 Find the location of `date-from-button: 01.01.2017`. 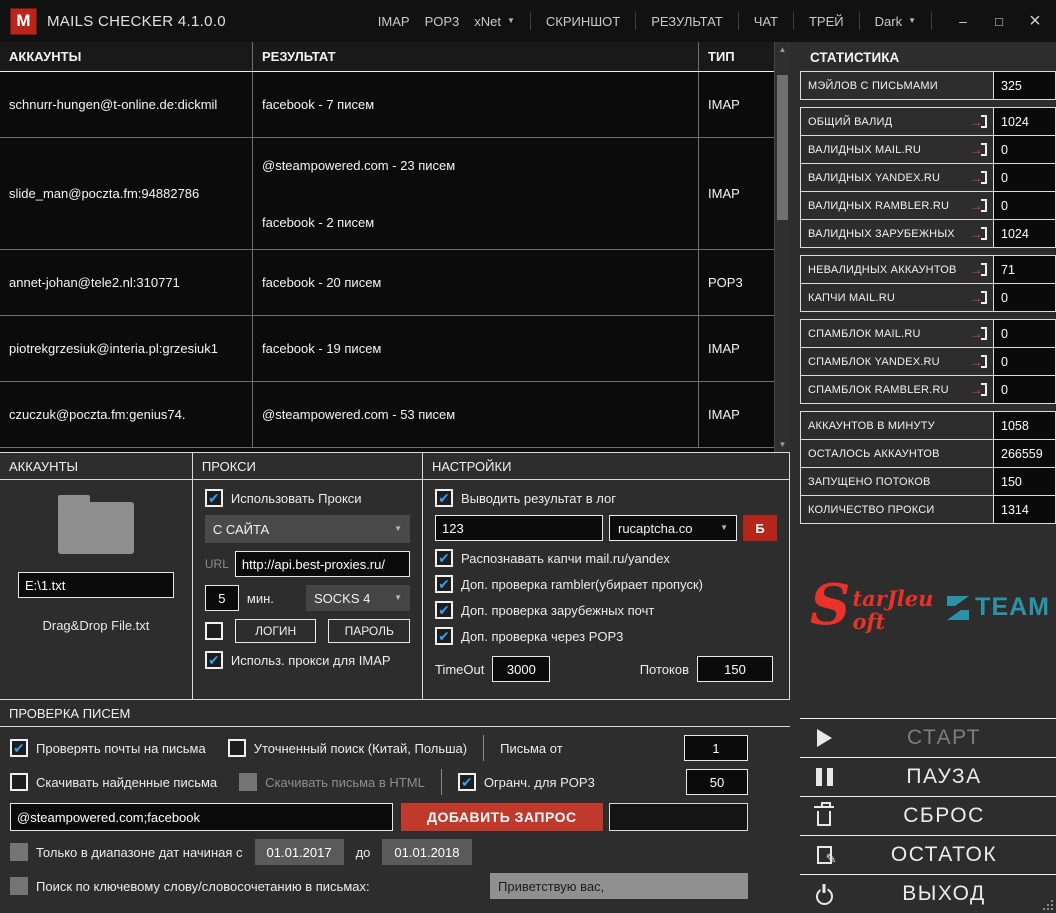

date-from-button: 01.01.2017 is located at coordinates (299, 852).